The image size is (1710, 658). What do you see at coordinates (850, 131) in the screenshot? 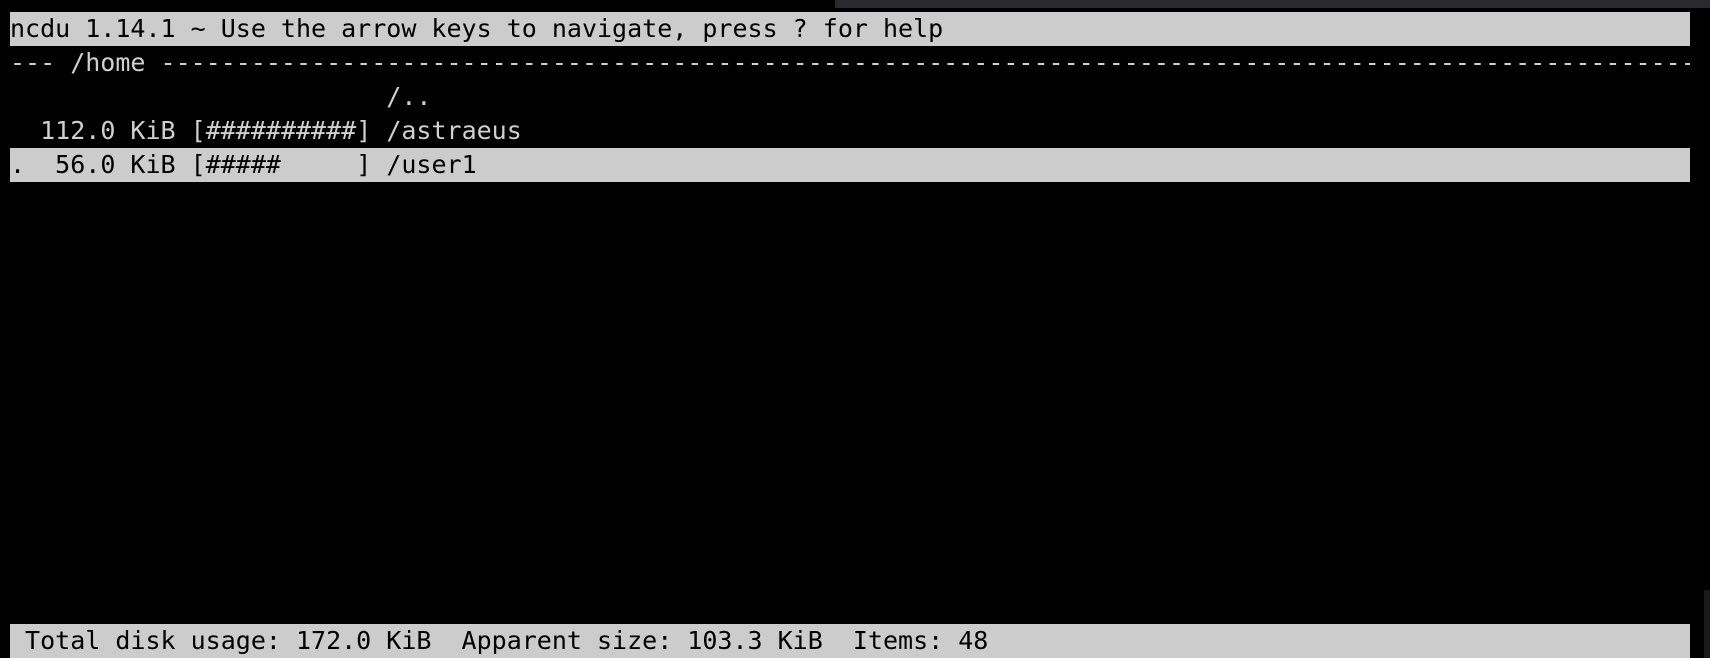
I see `directory-entry-astraeus: 112.0 KiB [##########] /astraeus` at bounding box center [850, 131].